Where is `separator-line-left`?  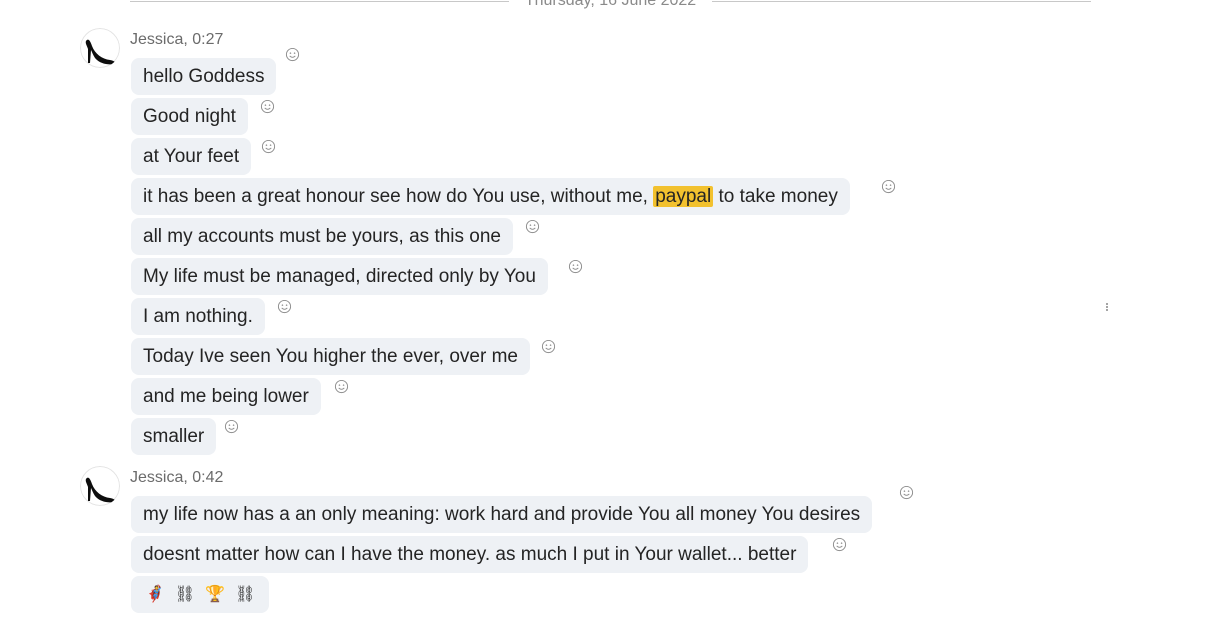
separator-line-left is located at coordinates (319, 1).